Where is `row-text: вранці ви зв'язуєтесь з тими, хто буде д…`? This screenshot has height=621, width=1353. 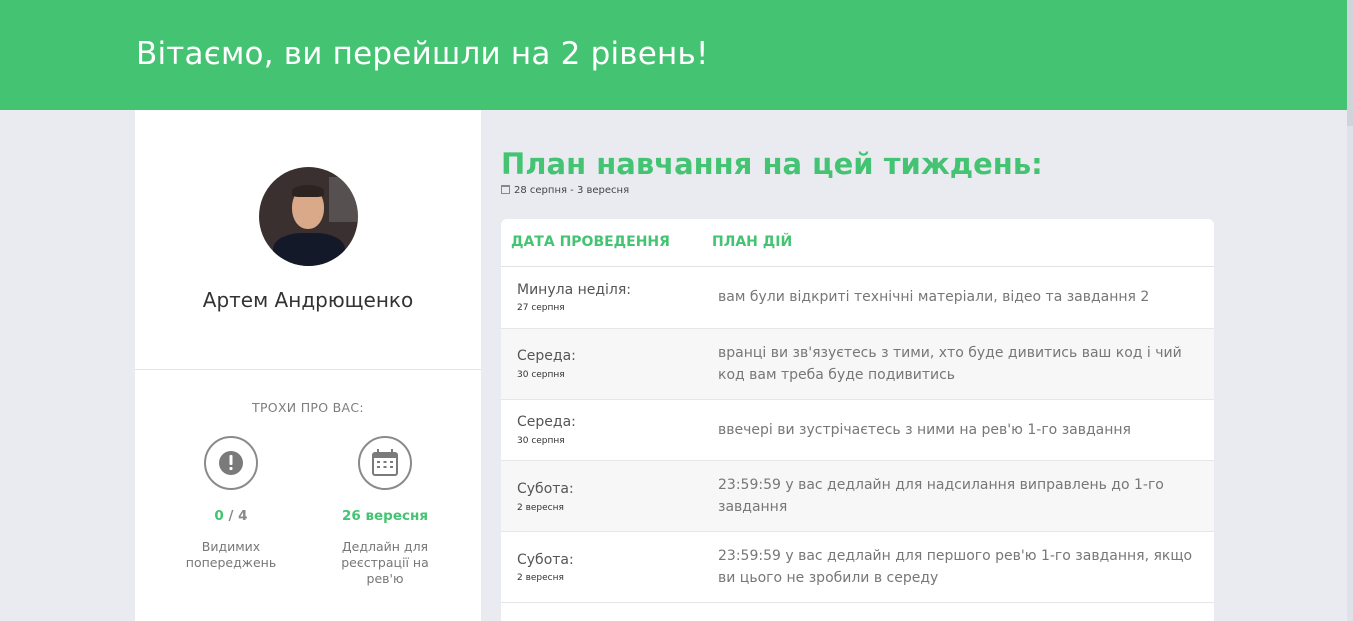 row-text: вранці ви зв'язуєтесь з тими, хто буде д… is located at coordinates (950, 364).